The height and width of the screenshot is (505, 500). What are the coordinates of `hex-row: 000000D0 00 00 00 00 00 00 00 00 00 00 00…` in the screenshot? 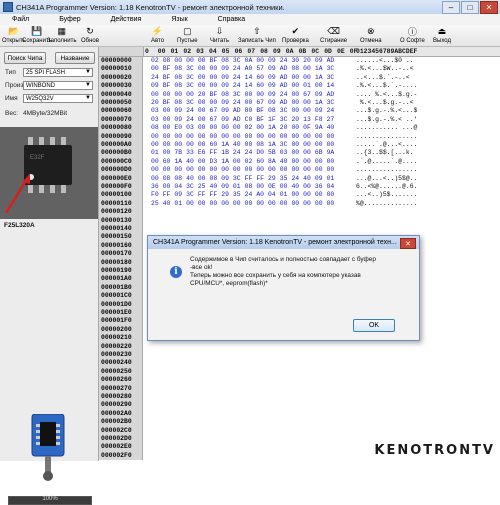 It's located at (299, 170).